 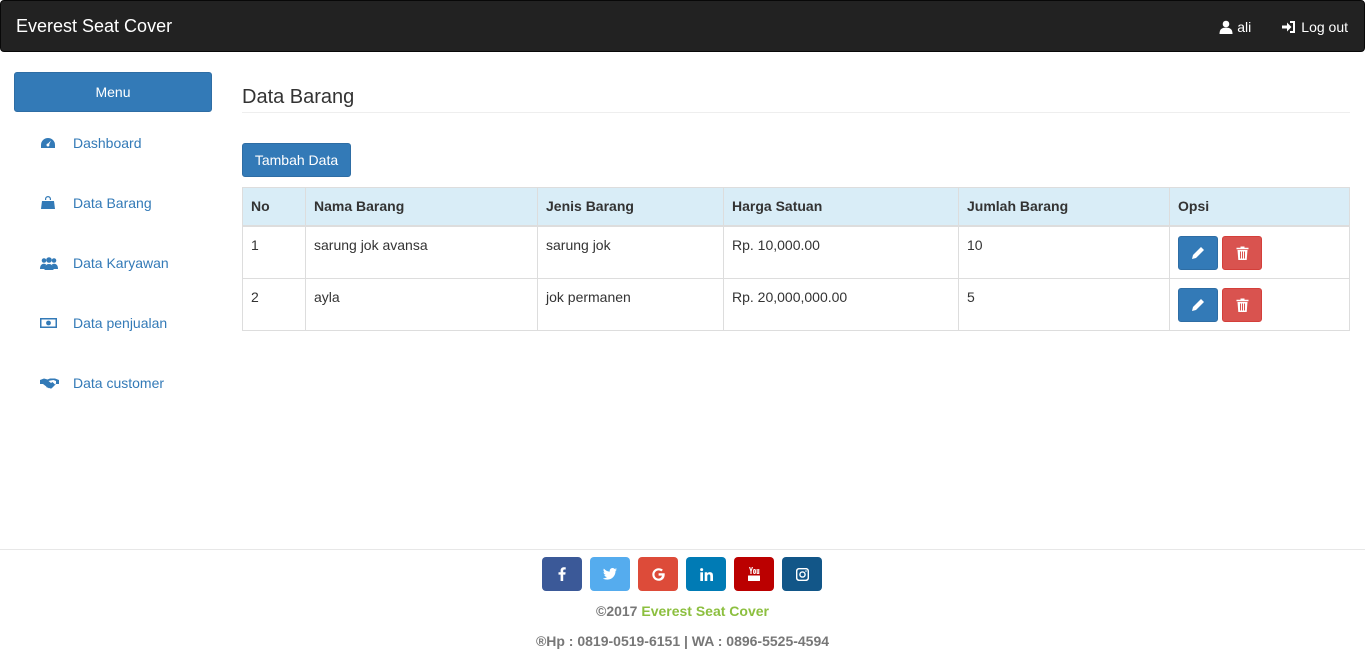 I want to click on table-row: 2 ayla jok permanen Rp. 20,000,000.00 5, so click(x=796, y=304).